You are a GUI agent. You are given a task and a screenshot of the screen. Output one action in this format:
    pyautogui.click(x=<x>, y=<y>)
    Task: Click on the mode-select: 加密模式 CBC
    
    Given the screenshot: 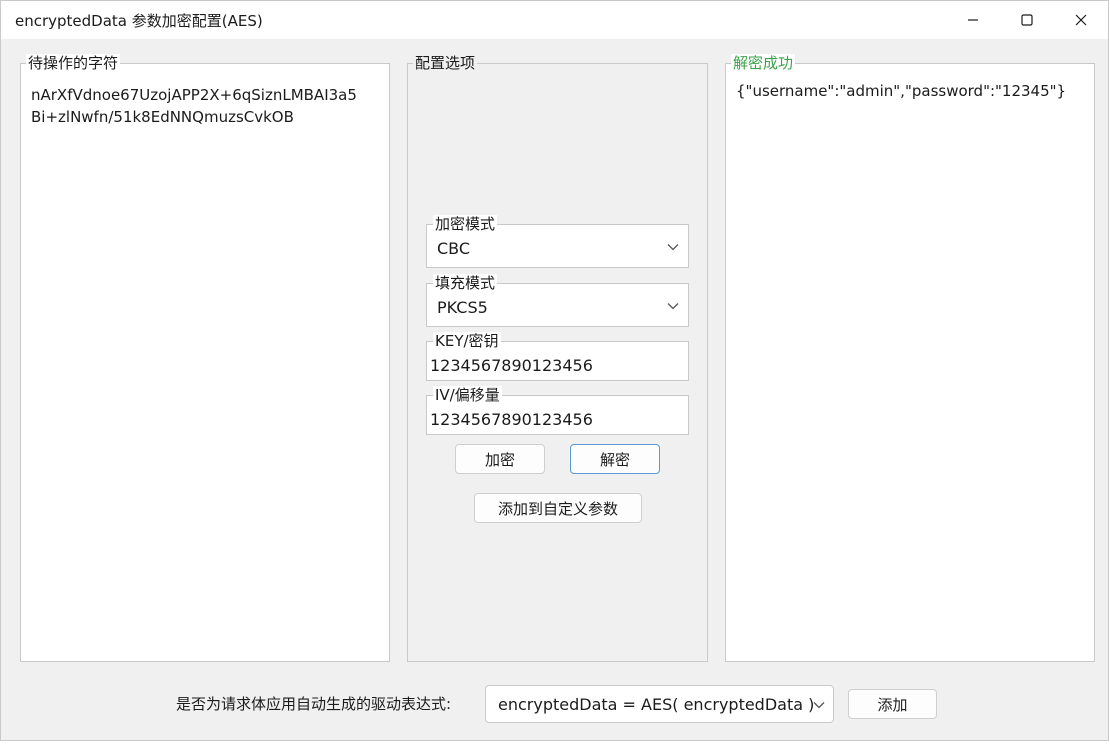 What is the action you would take?
    pyautogui.click(x=557, y=241)
    